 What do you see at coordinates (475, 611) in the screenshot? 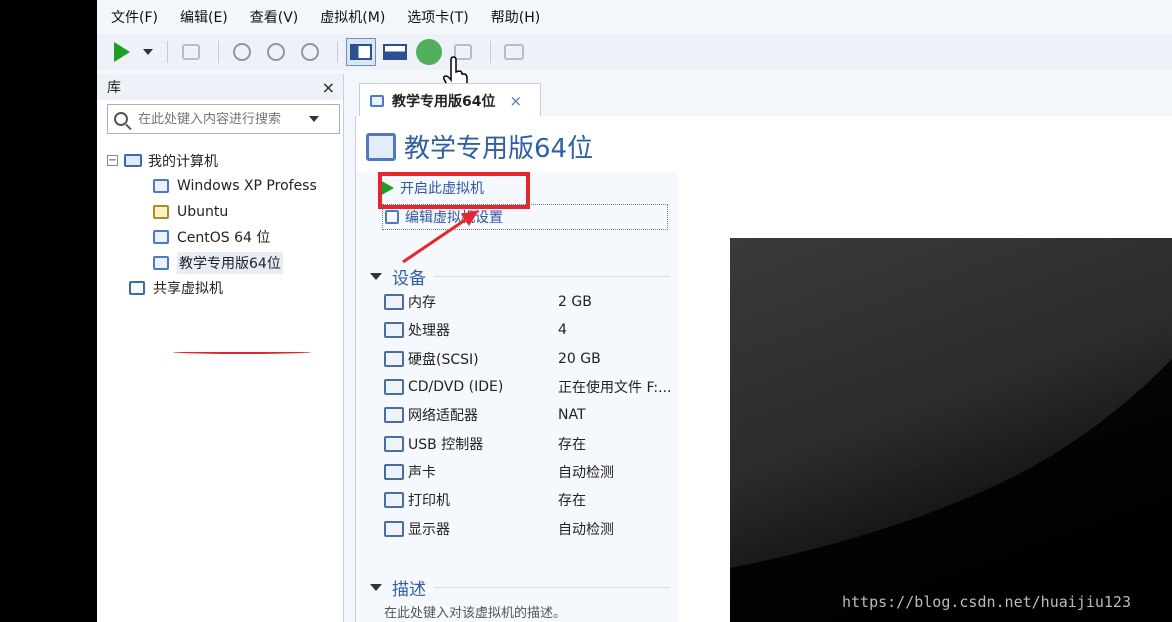
I see `description-text: 在此处键入对该虚拟机的描述。` at bounding box center [475, 611].